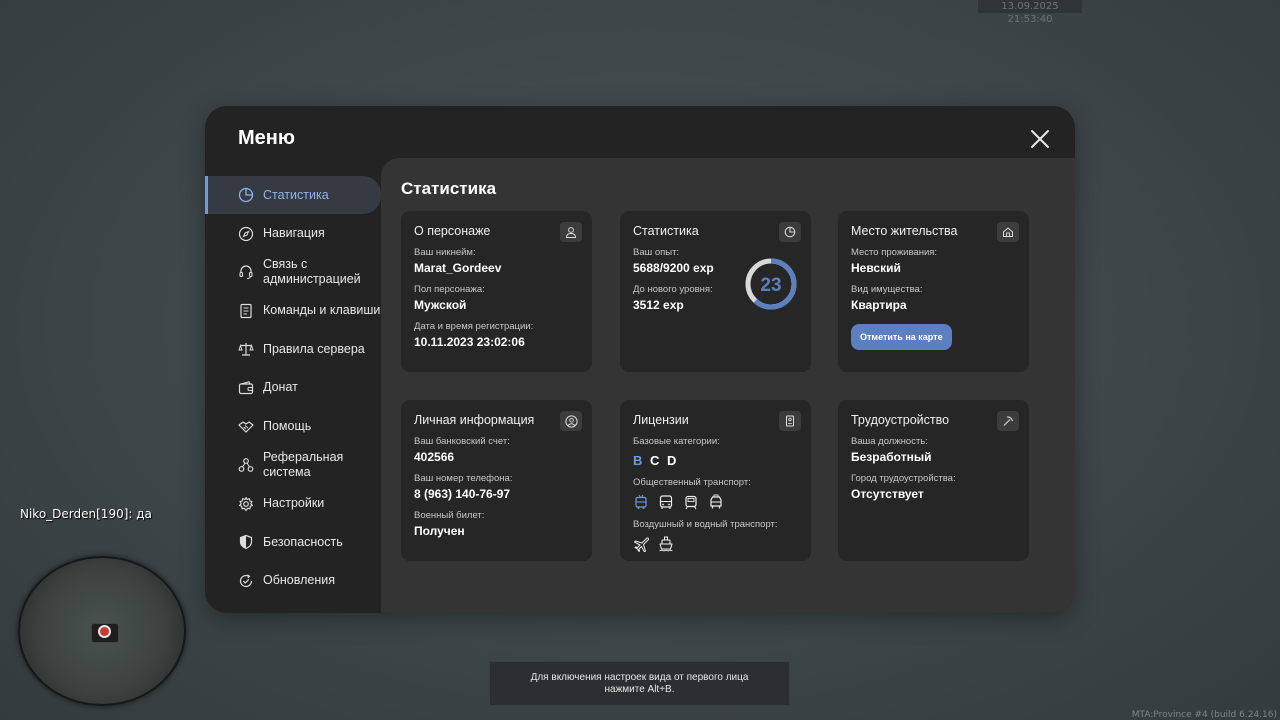 Image resolution: width=1280 pixels, height=720 pixels. What do you see at coordinates (462, 494) in the screenshot?
I see `phone-value: 8 (963) 140-76-97` at bounding box center [462, 494].